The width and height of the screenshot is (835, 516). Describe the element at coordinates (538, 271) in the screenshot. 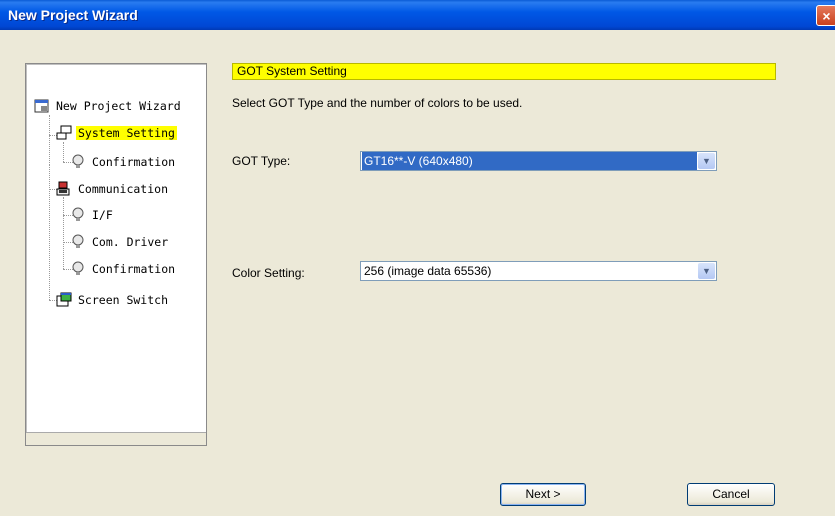

I see `color-setting-dropdown: 256 (image data 65536) ▼` at that location.